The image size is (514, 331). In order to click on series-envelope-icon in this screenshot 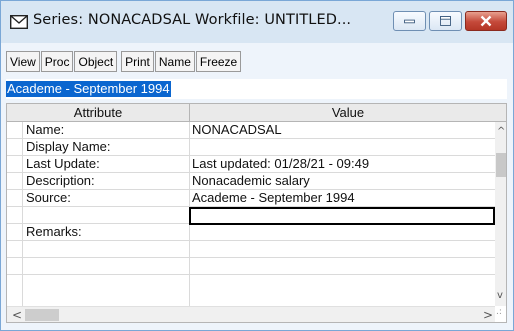, I will do `click(19, 22)`.